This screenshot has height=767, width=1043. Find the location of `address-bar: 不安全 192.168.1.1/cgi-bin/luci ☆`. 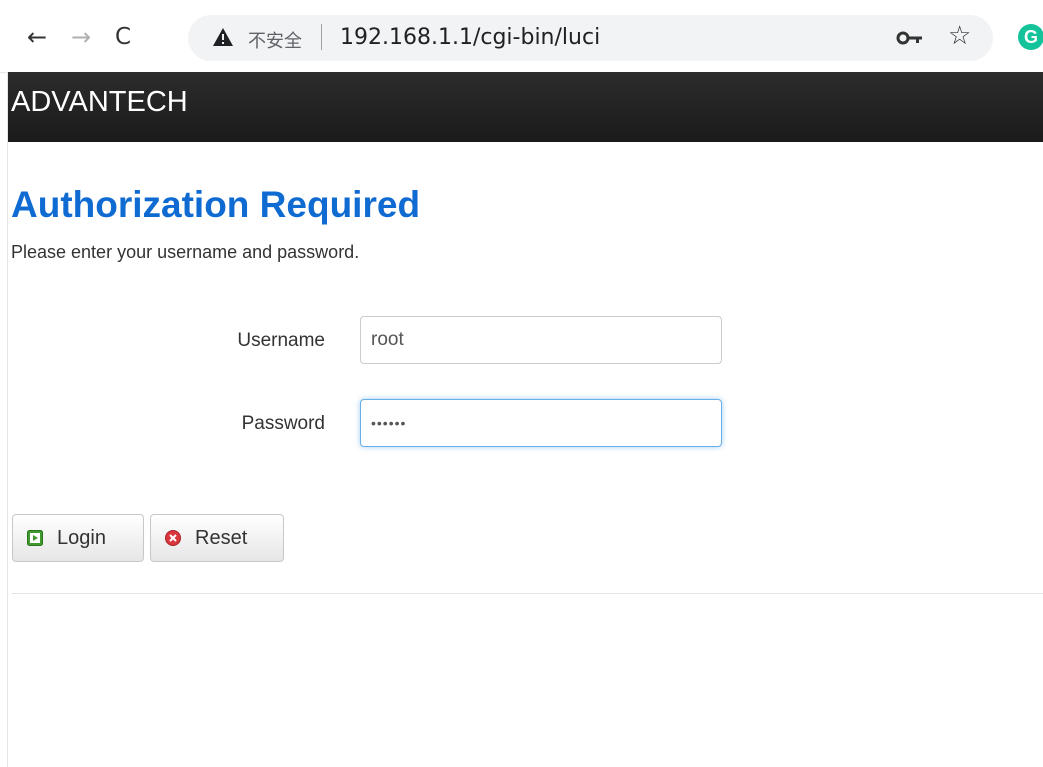

address-bar: 不安全 192.168.1.1/cgi-bin/luci ☆ is located at coordinates (590, 38).